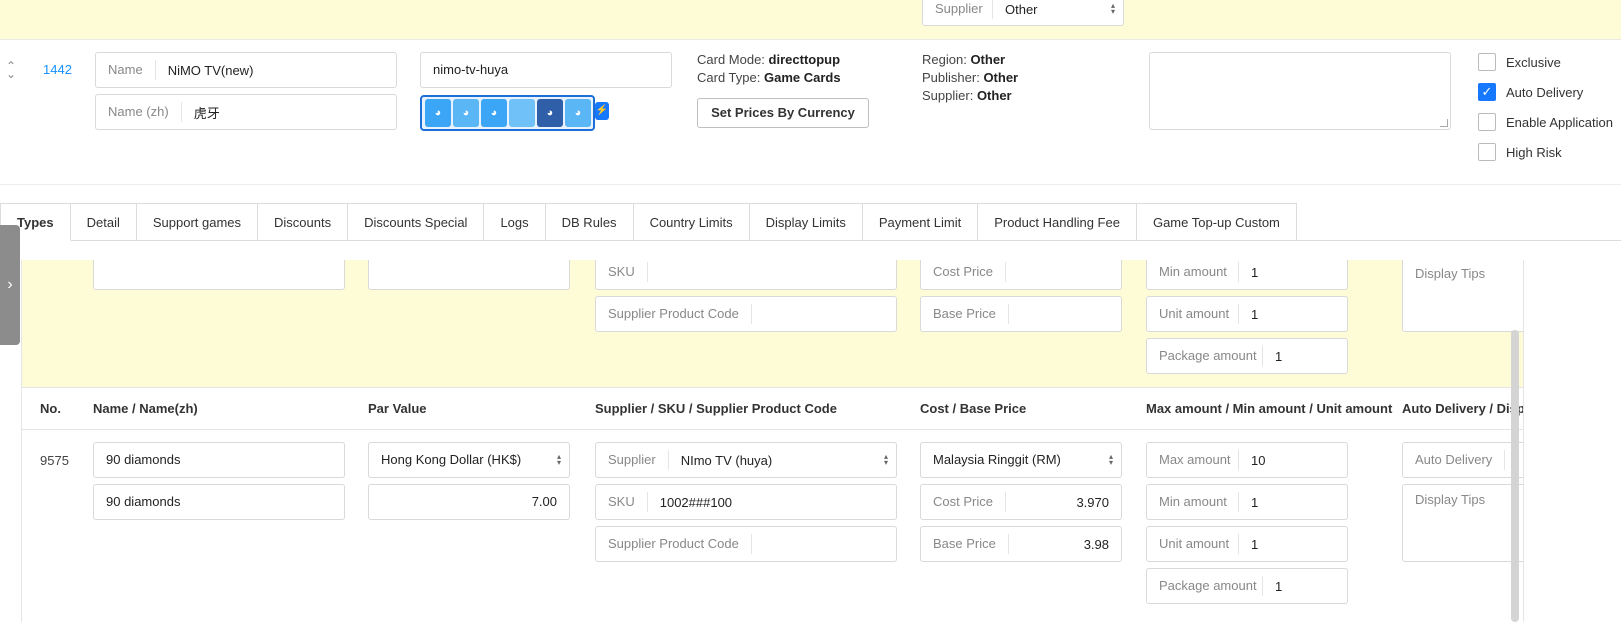  Describe the element at coordinates (546, 70) in the screenshot. I see `product-slug-field: nimo-tv-huya` at that location.